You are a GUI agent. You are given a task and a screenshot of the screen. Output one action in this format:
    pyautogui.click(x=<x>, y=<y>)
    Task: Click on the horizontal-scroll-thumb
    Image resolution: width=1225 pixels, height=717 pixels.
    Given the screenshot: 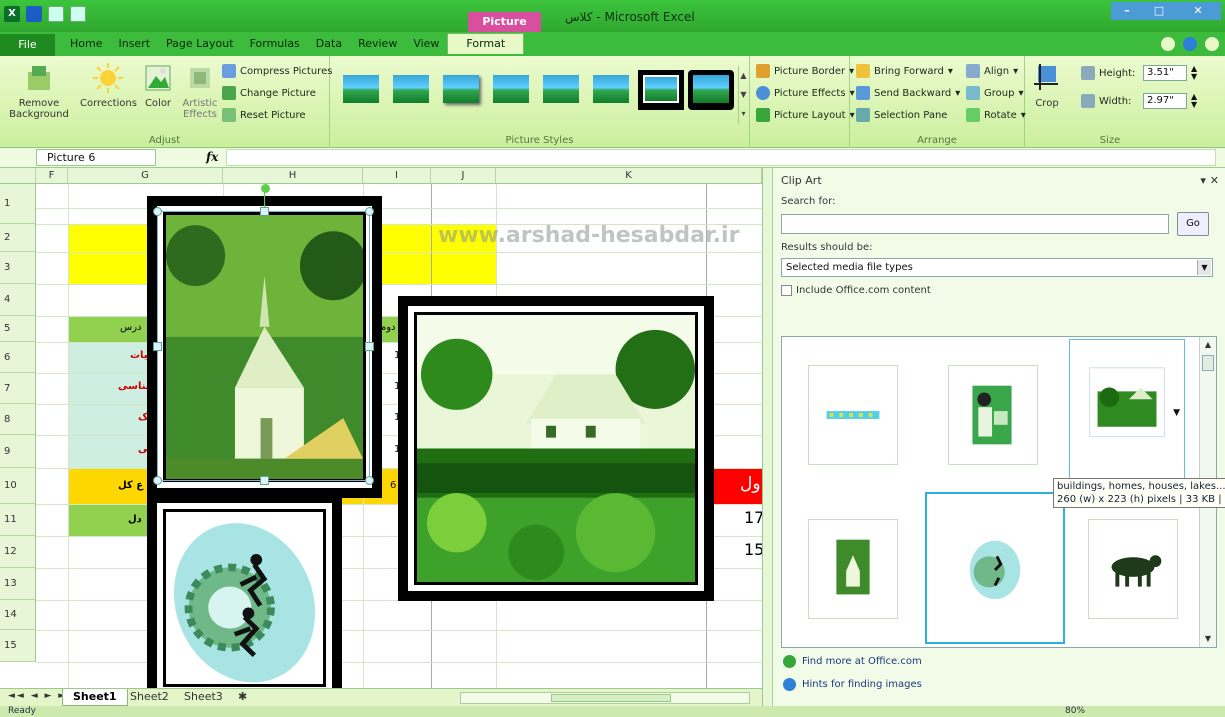 What is the action you would take?
    pyautogui.click(x=611, y=698)
    